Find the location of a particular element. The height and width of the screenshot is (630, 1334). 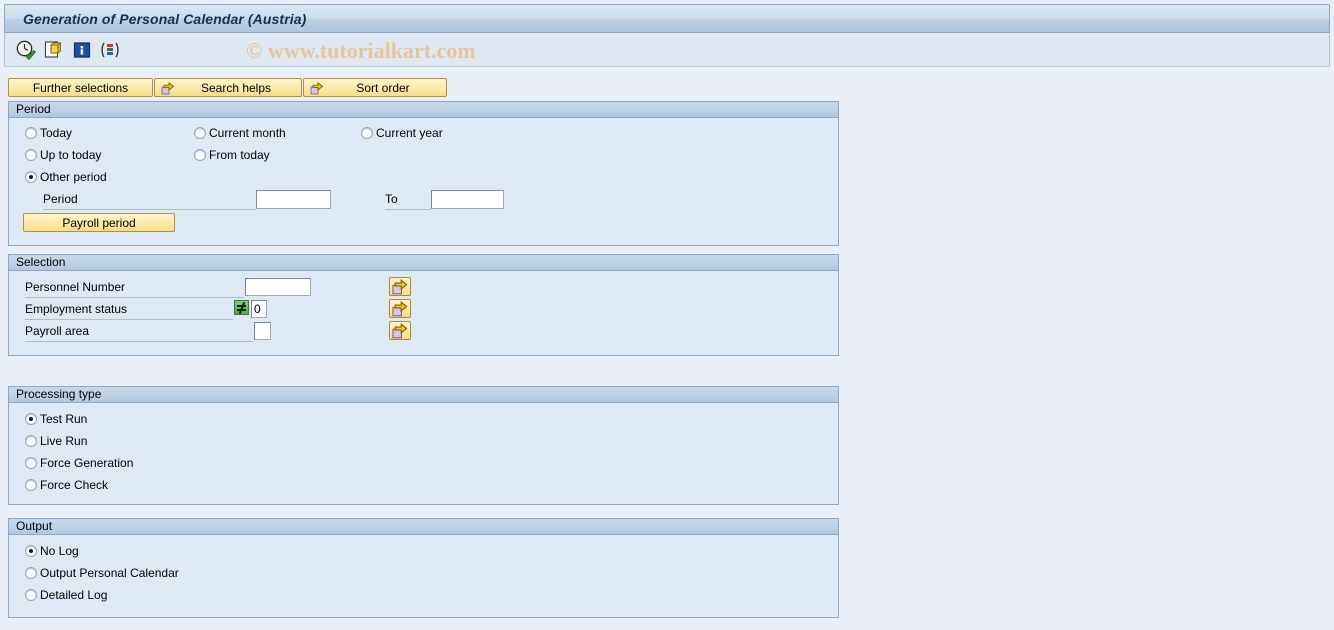

period-to-underline is located at coordinates (408, 209).